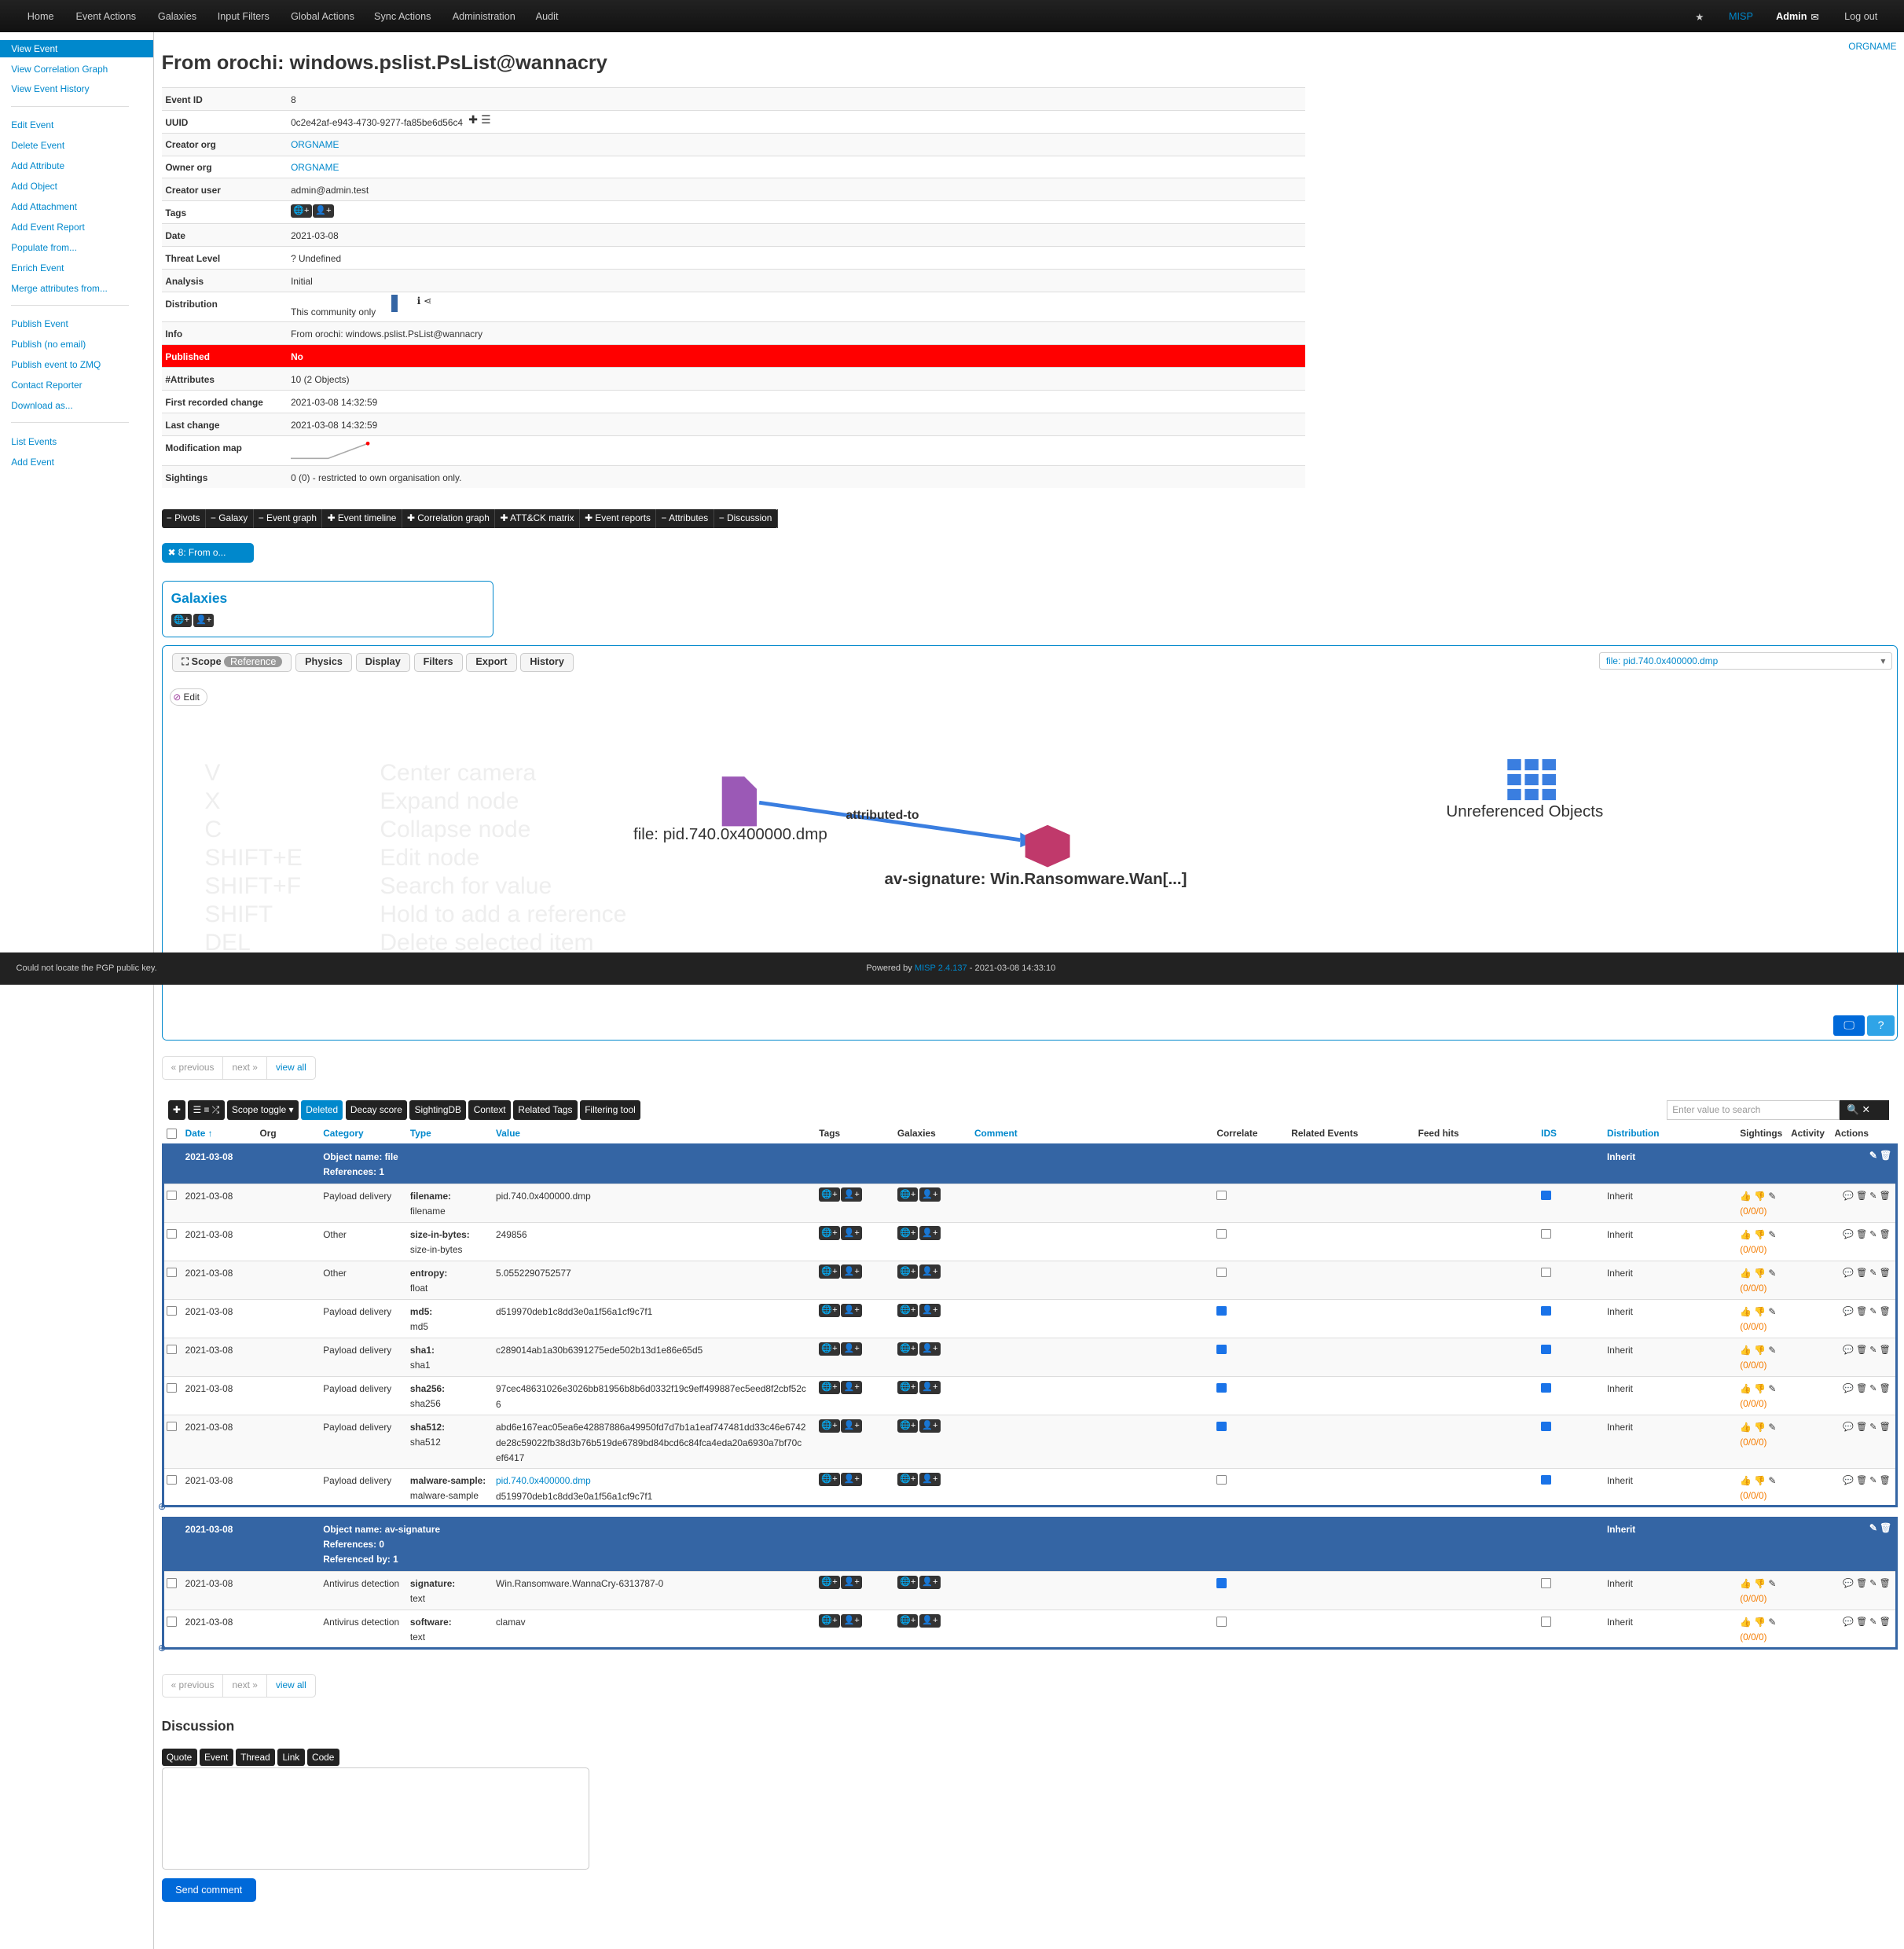  Describe the element at coordinates (177, 16) in the screenshot. I see `nav-galaxies: Galaxies` at that location.